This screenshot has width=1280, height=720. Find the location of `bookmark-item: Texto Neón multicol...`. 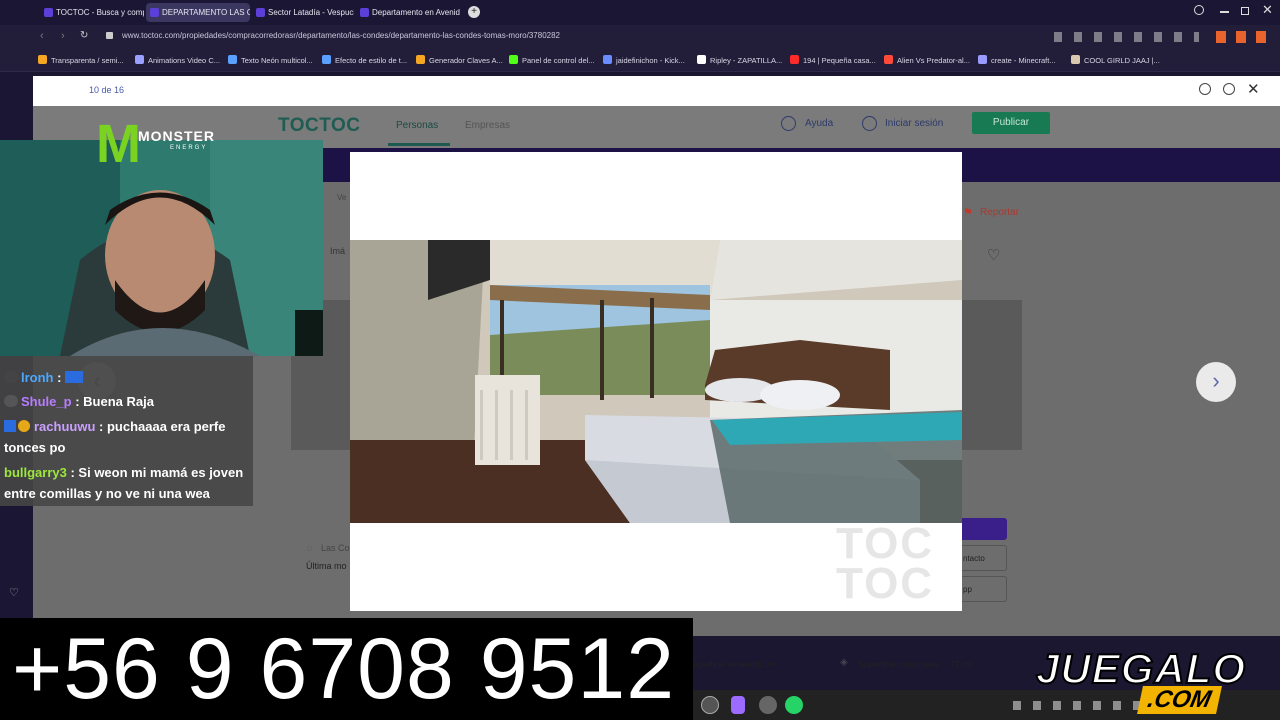

bookmark-item: Texto Neón multicol... is located at coordinates (270, 60).